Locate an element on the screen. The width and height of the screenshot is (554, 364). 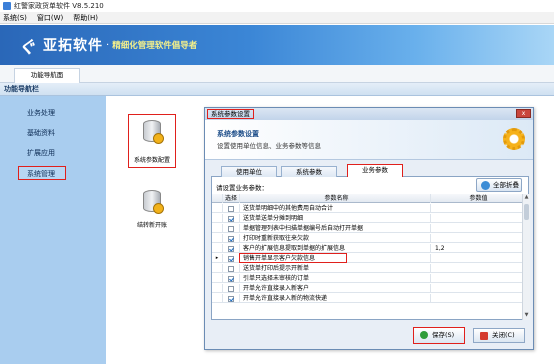
collapse-all-button: 全部折叠 is located at coordinates (499, 185).